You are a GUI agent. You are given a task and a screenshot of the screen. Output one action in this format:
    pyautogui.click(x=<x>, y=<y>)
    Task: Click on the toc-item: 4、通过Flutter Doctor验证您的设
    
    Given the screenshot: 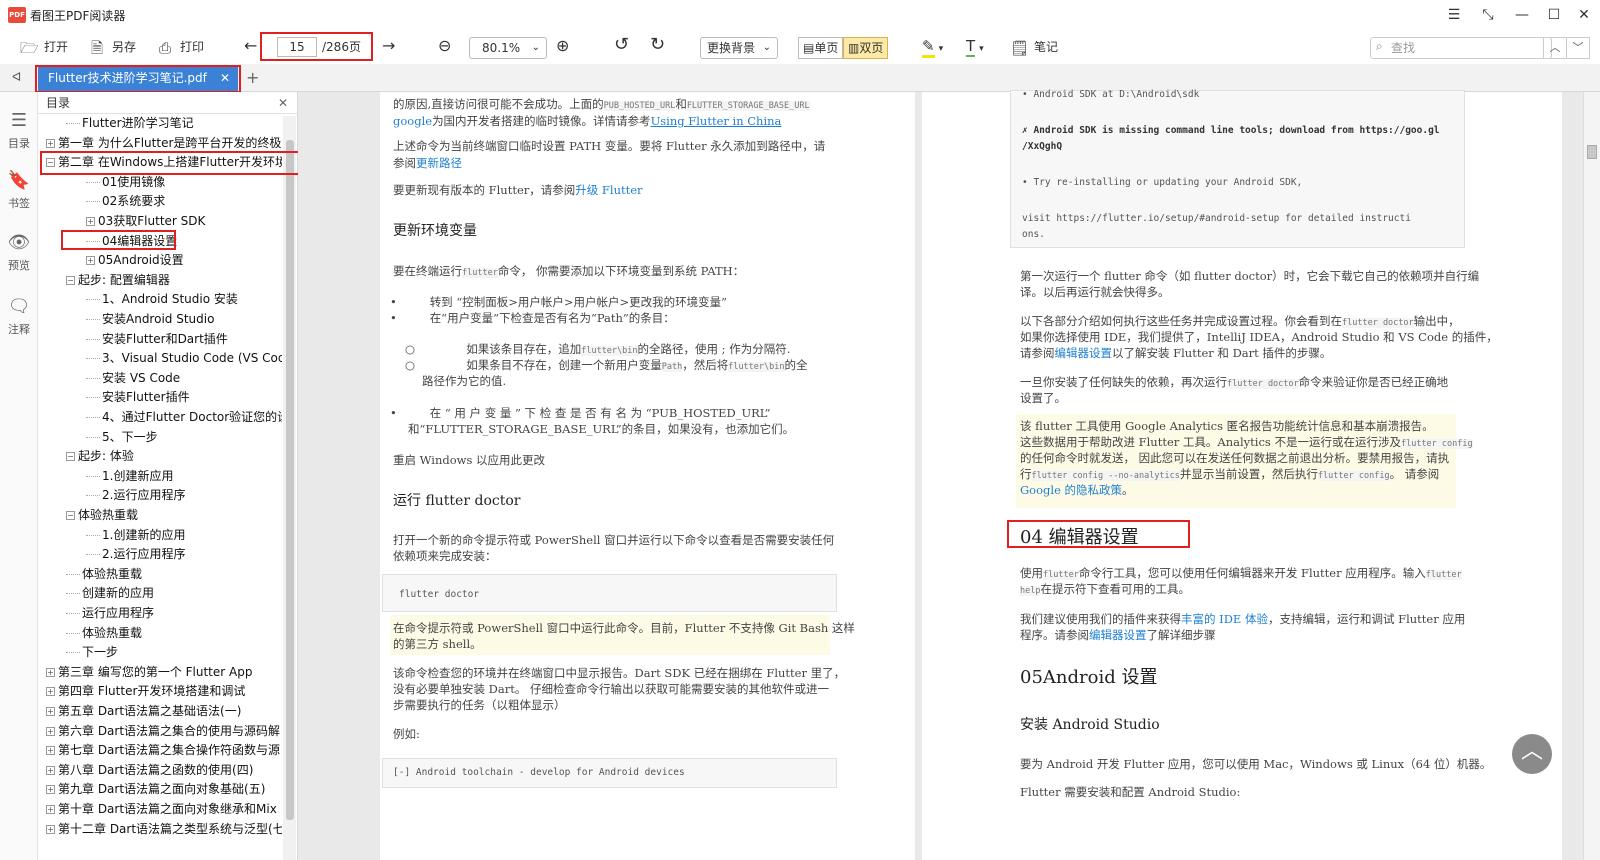 What is the action you would take?
    pyautogui.click(x=184, y=417)
    